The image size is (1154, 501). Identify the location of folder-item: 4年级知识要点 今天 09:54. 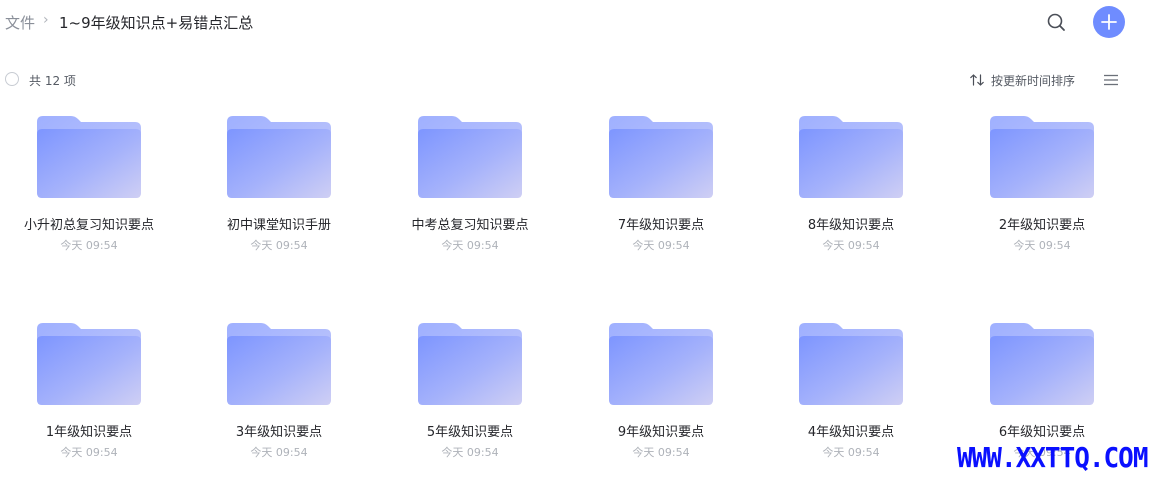
(851, 406).